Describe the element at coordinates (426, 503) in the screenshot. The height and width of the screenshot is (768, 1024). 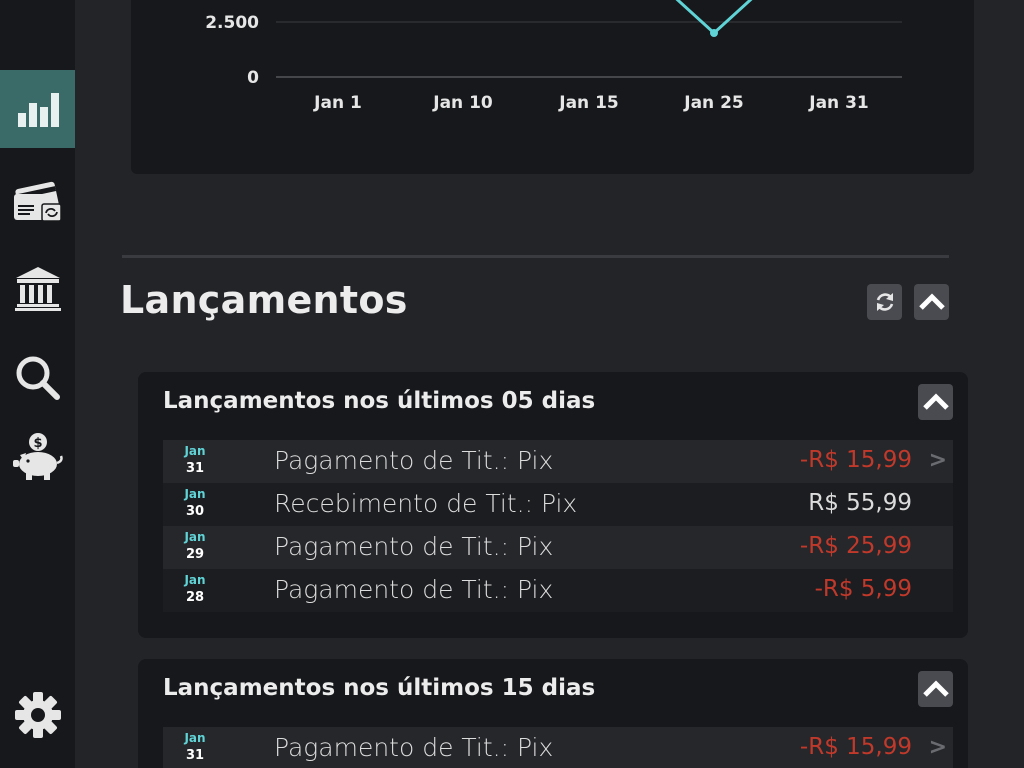
I see `transaction-description: Recebimento de Tit.: Pix` at that location.